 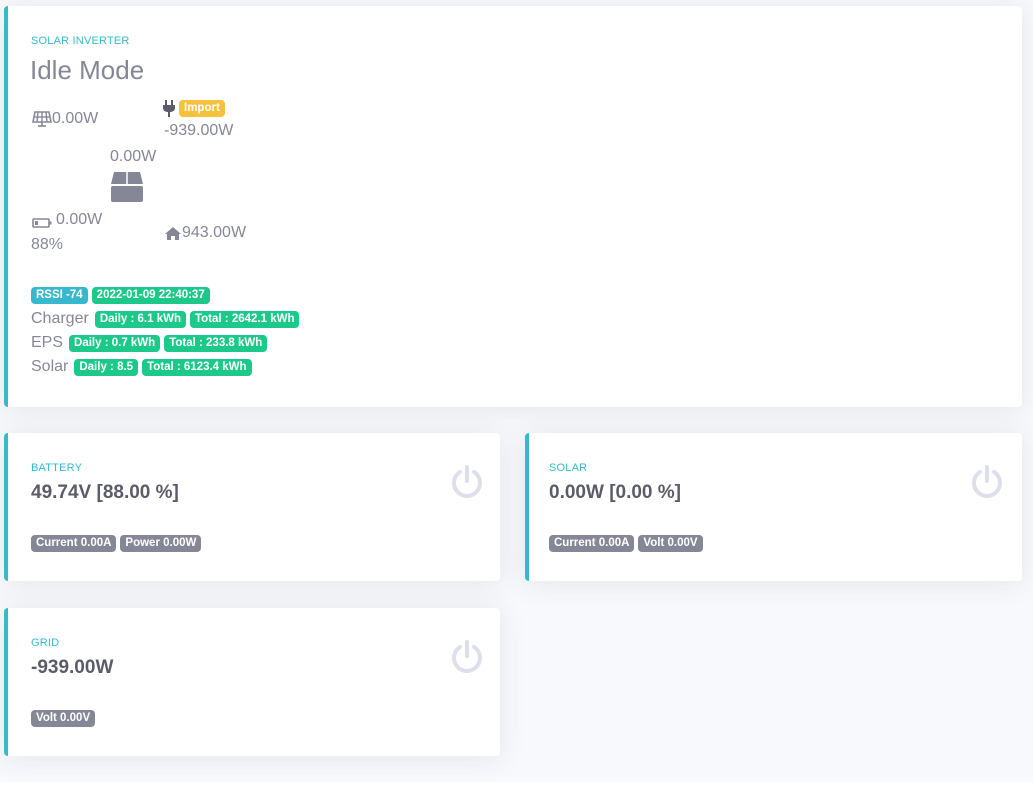 What do you see at coordinates (169, 108) in the screenshot?
I see `plug-icon` at bounding box center [169, 108].